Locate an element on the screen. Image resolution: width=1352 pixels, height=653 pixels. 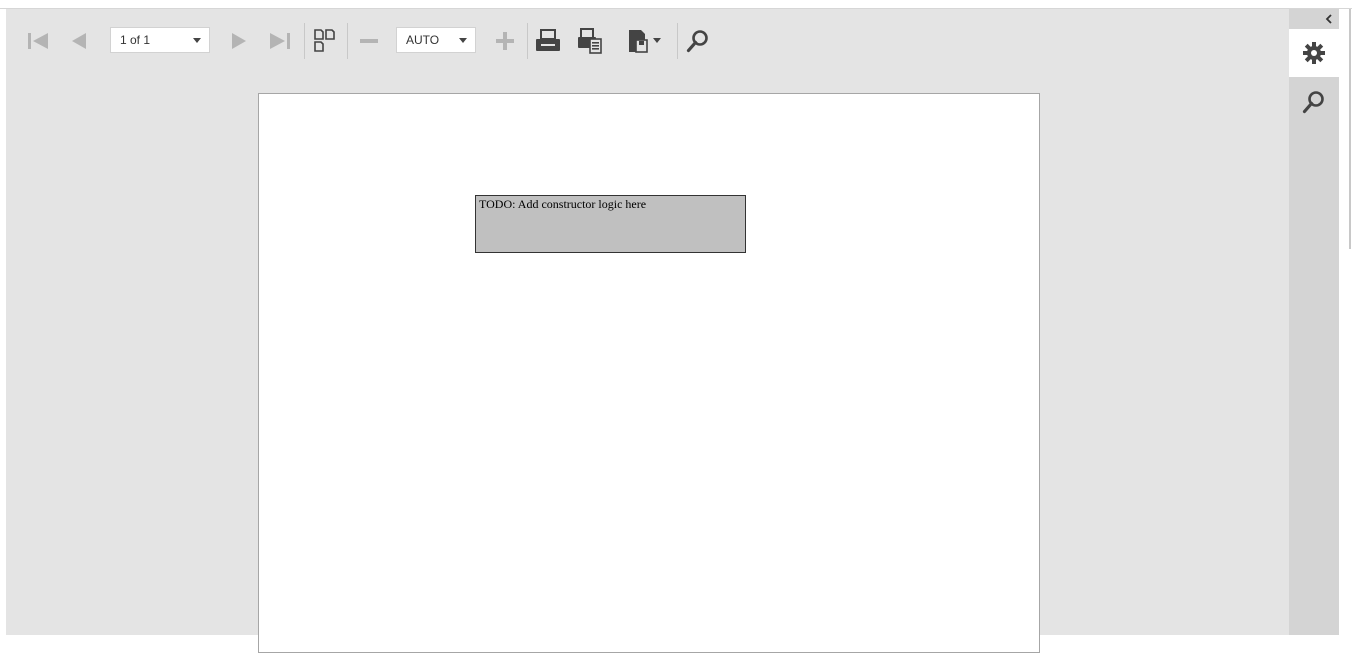
zoom-out-button is located at coordinates (369, 41).